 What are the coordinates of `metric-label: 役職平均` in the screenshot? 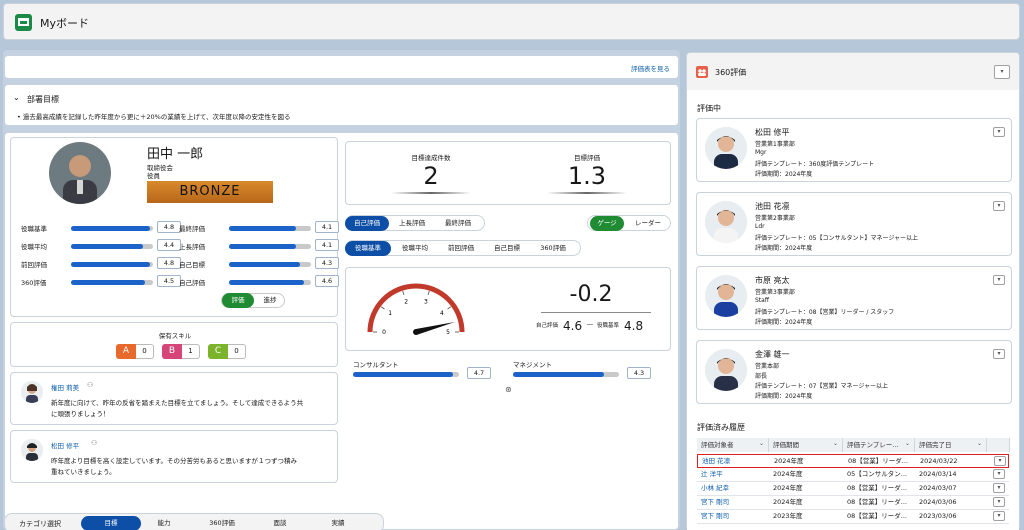 It's located at (34, 247).